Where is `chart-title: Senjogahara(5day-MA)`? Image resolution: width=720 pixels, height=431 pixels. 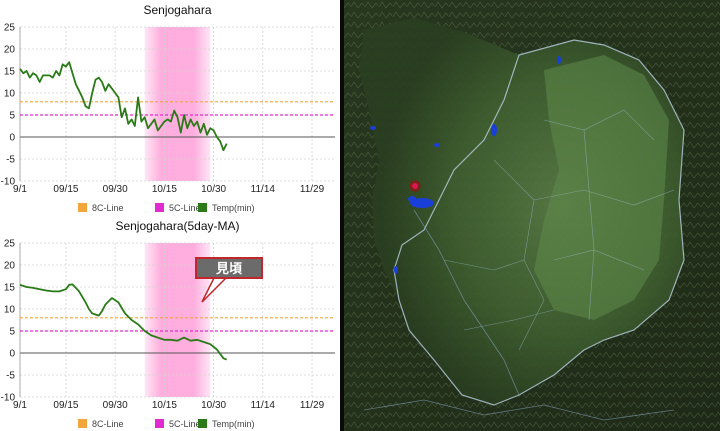
chart-title: Senjogahara(5day-MA) is located at coordinates (177, 226).